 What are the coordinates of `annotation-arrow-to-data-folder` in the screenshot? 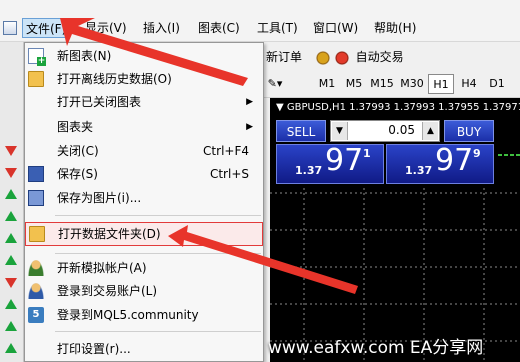 It's located at (263, 259).